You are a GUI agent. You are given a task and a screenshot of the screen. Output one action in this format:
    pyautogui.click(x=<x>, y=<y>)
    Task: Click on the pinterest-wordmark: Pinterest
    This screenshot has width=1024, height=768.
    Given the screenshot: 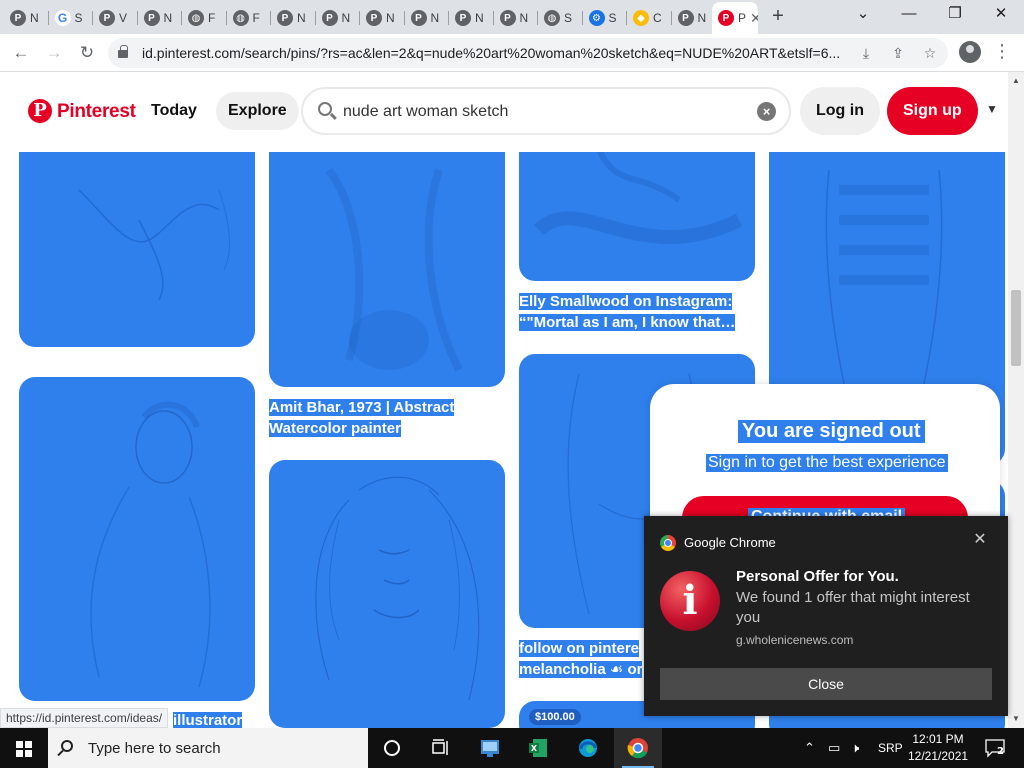 What is the action you would take?
    pyautogui.click(x=96, y=112)
    